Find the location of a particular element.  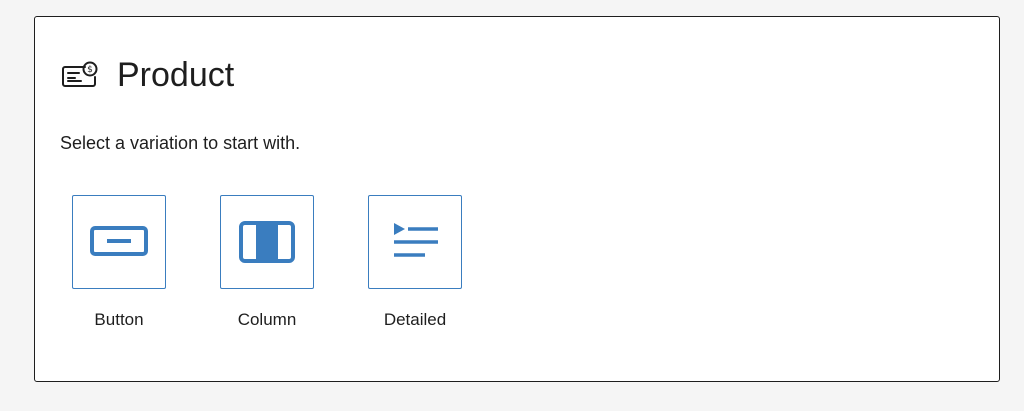

variation-item-detailed: Detailed is located at coordinates (415, 262).